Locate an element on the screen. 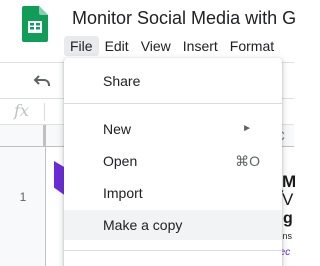 This screenshot has height=266, width=320. undo-icon is located at coordinates (42, 81).